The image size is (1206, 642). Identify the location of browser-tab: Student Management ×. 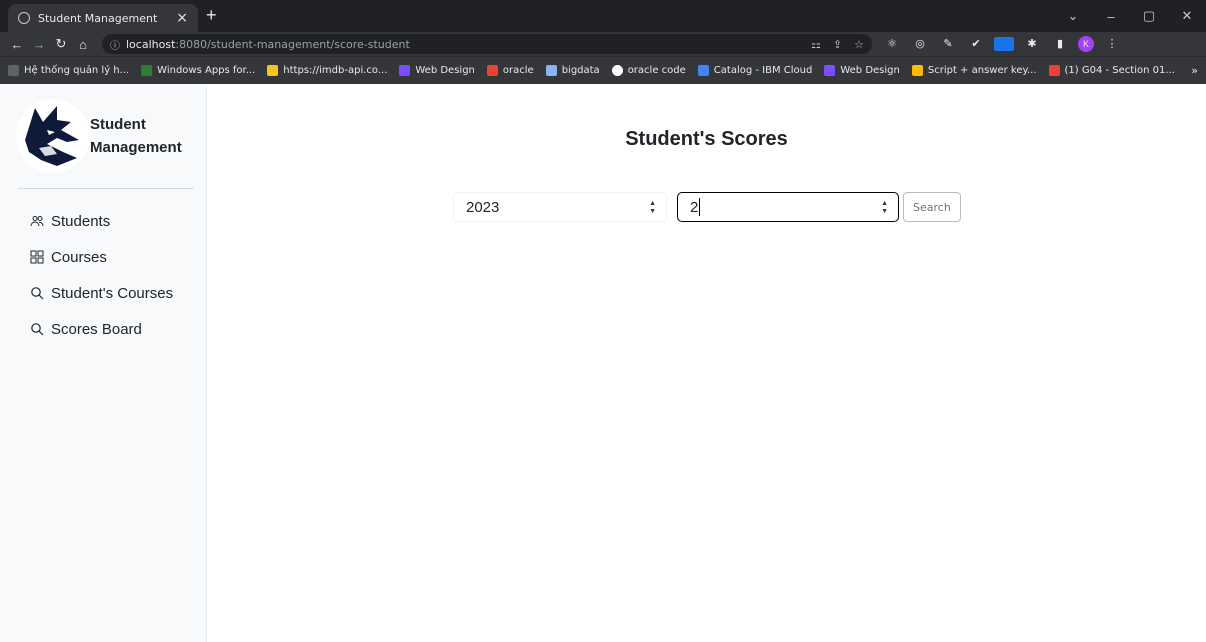
(103, 18).